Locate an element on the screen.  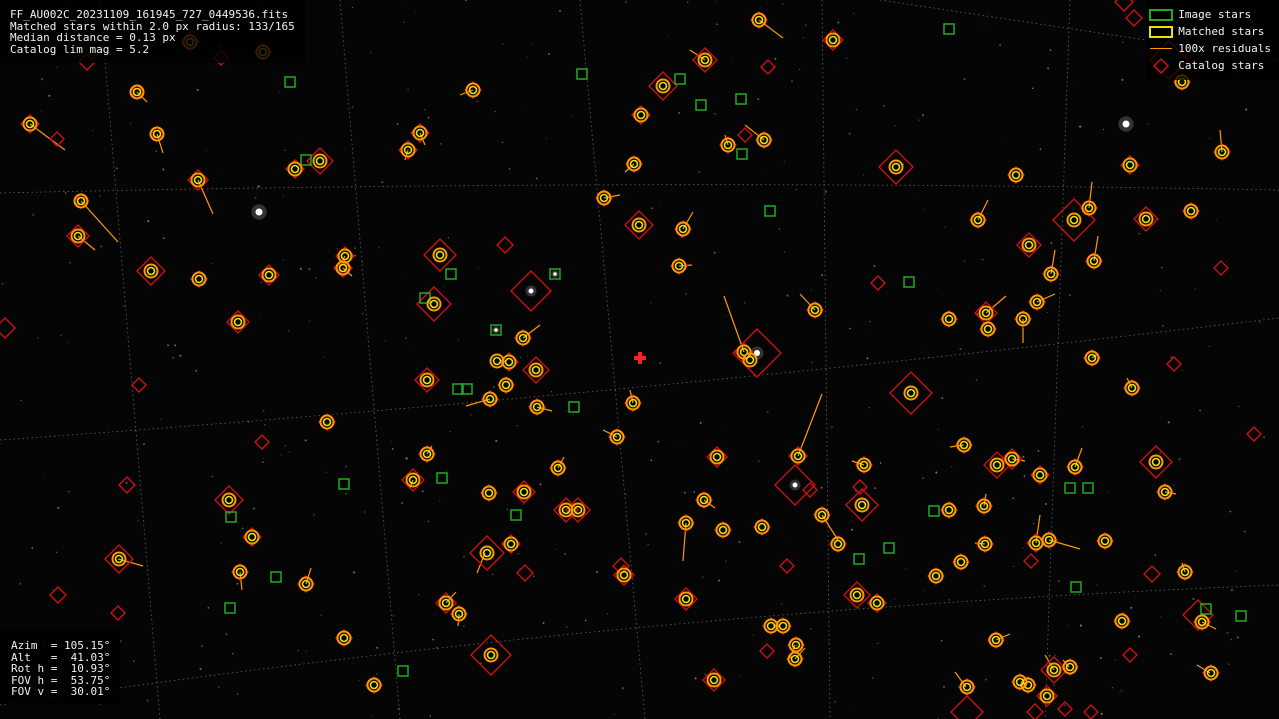
red-cross-icon is located at coordinates (640, 358).